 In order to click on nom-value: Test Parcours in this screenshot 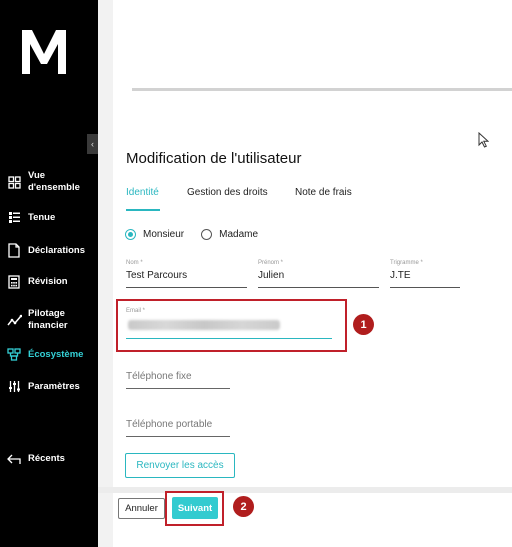, I will do `click(157, 275)`.